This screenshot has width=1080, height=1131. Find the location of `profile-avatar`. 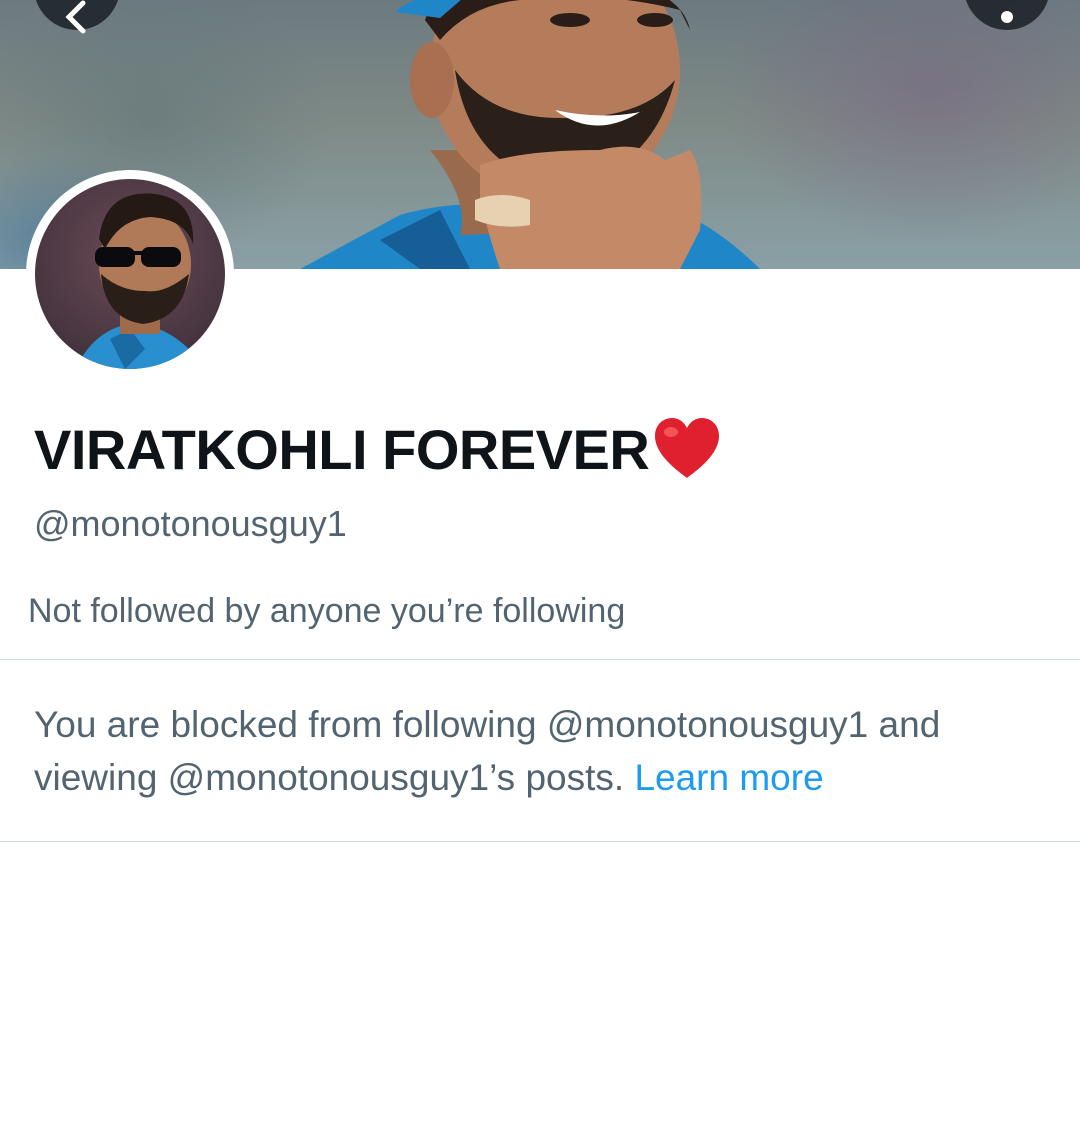

profile-avatar is located at coordinates (130, 274).